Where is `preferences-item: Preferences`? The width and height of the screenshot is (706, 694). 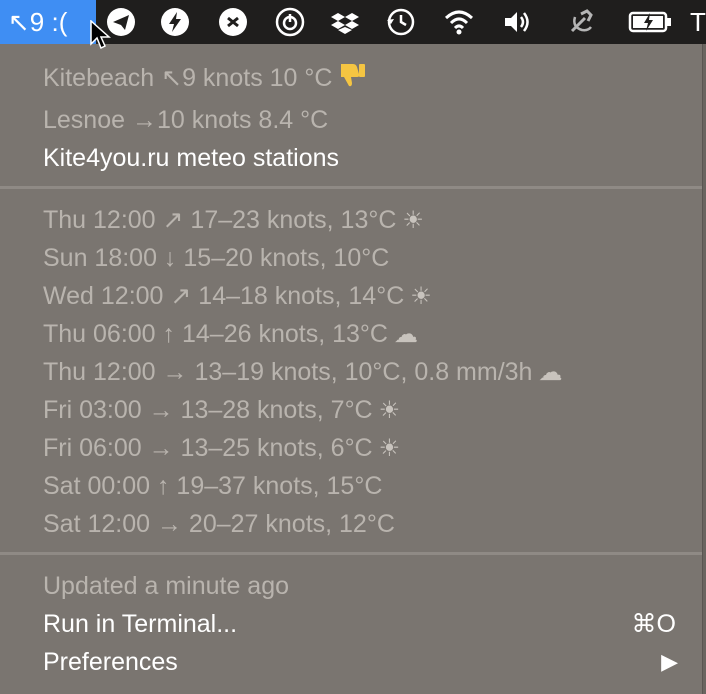 preferences-item: Preferences is located at coordinates (110, 662).